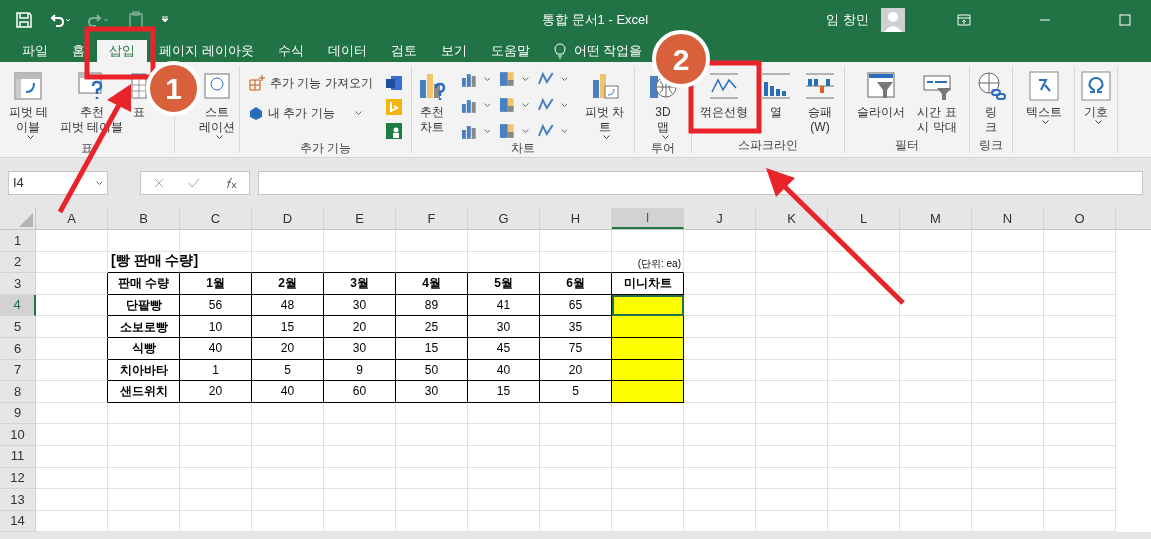 This screenshot has height=539, width=1151. What do you see at coordinates (18, 241) in the screenshot?
I see `row-header: 1` at bounding box center [18, 241].